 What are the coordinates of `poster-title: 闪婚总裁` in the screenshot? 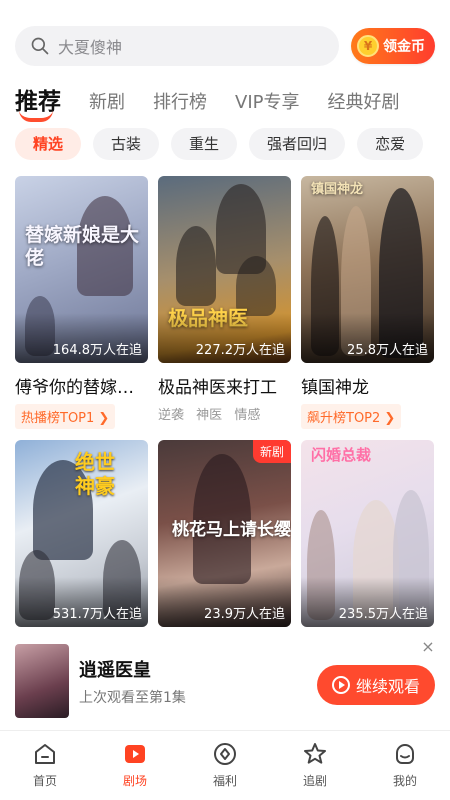 It's located at (341, 455).